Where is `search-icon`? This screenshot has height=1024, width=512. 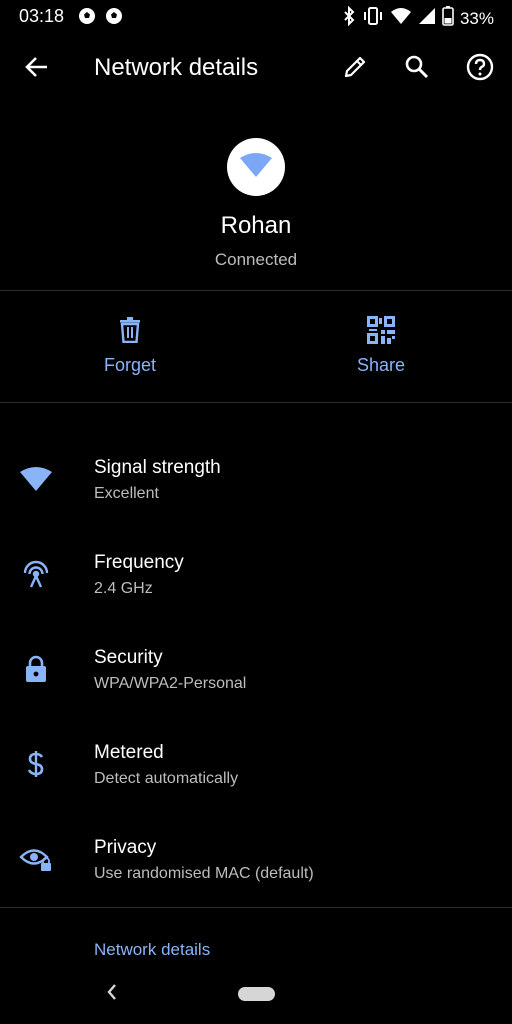 search-icon is located at coordinates (417, 69).